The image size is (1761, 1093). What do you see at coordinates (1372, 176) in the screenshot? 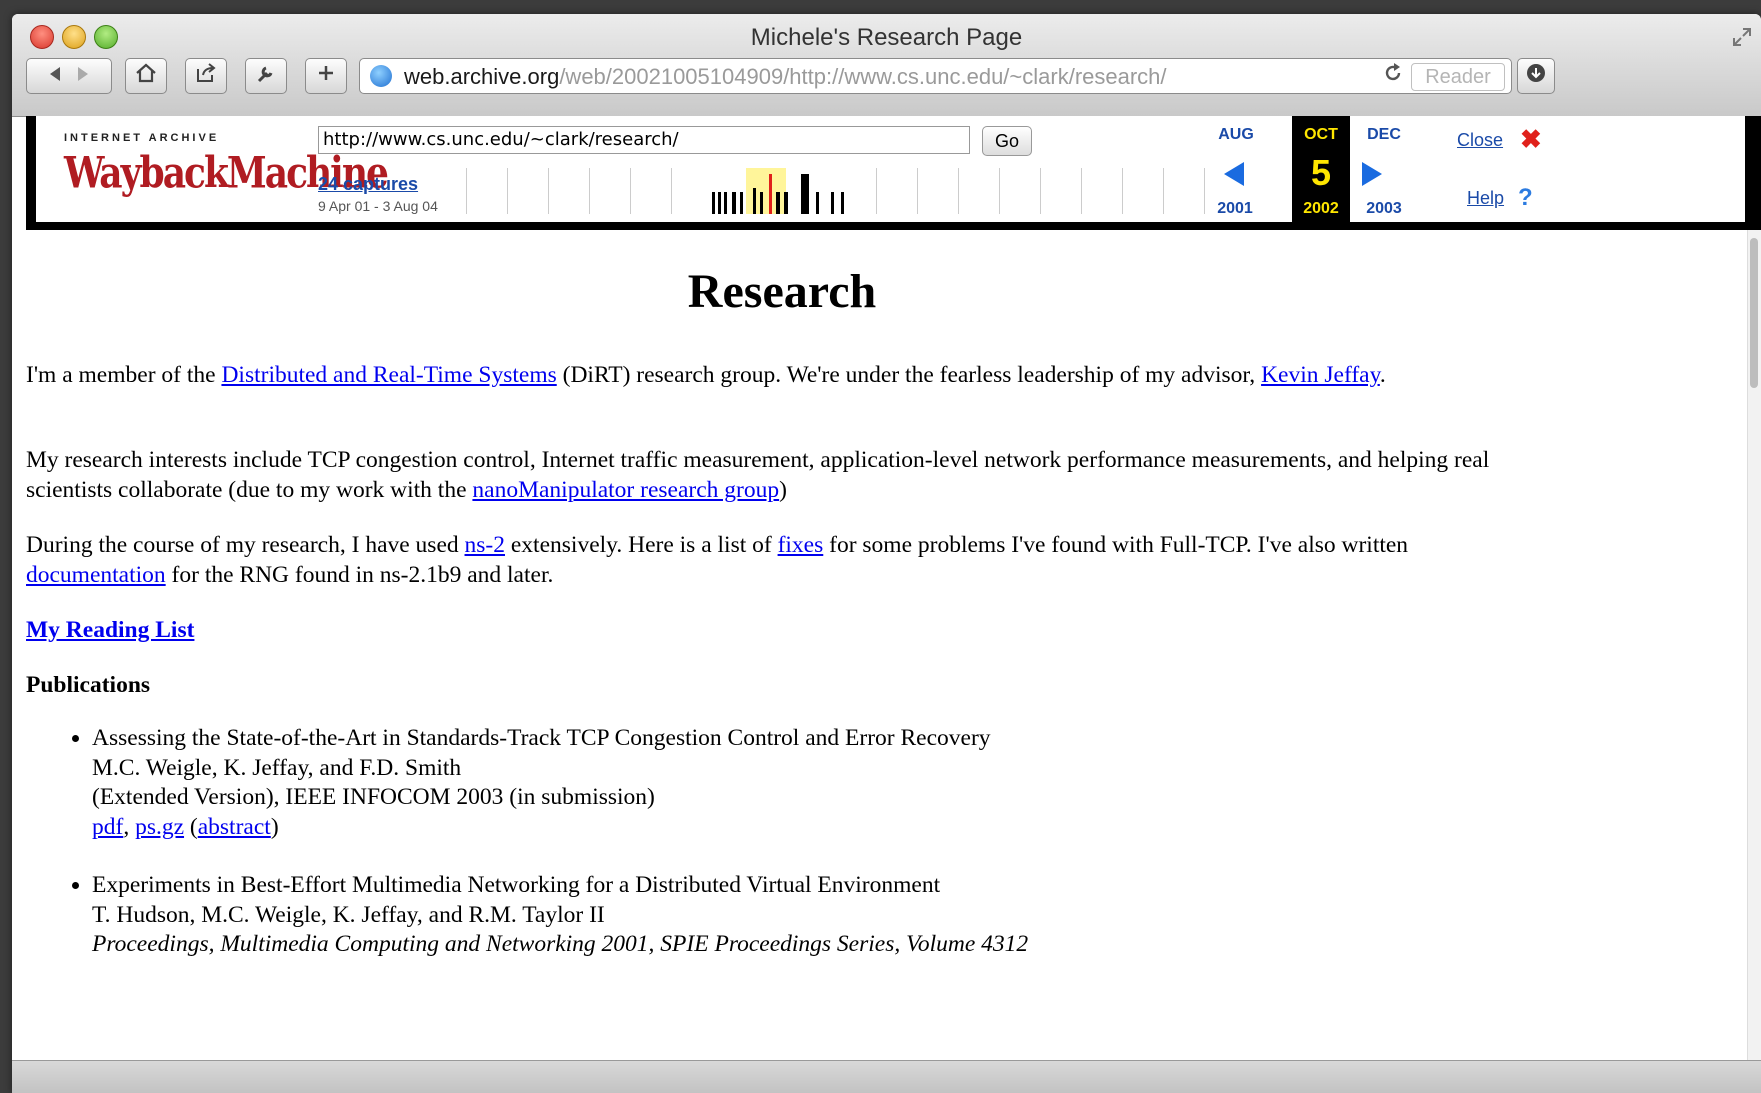
I see `next-capture-arrow-icon` at bounding box center [1372, 176].